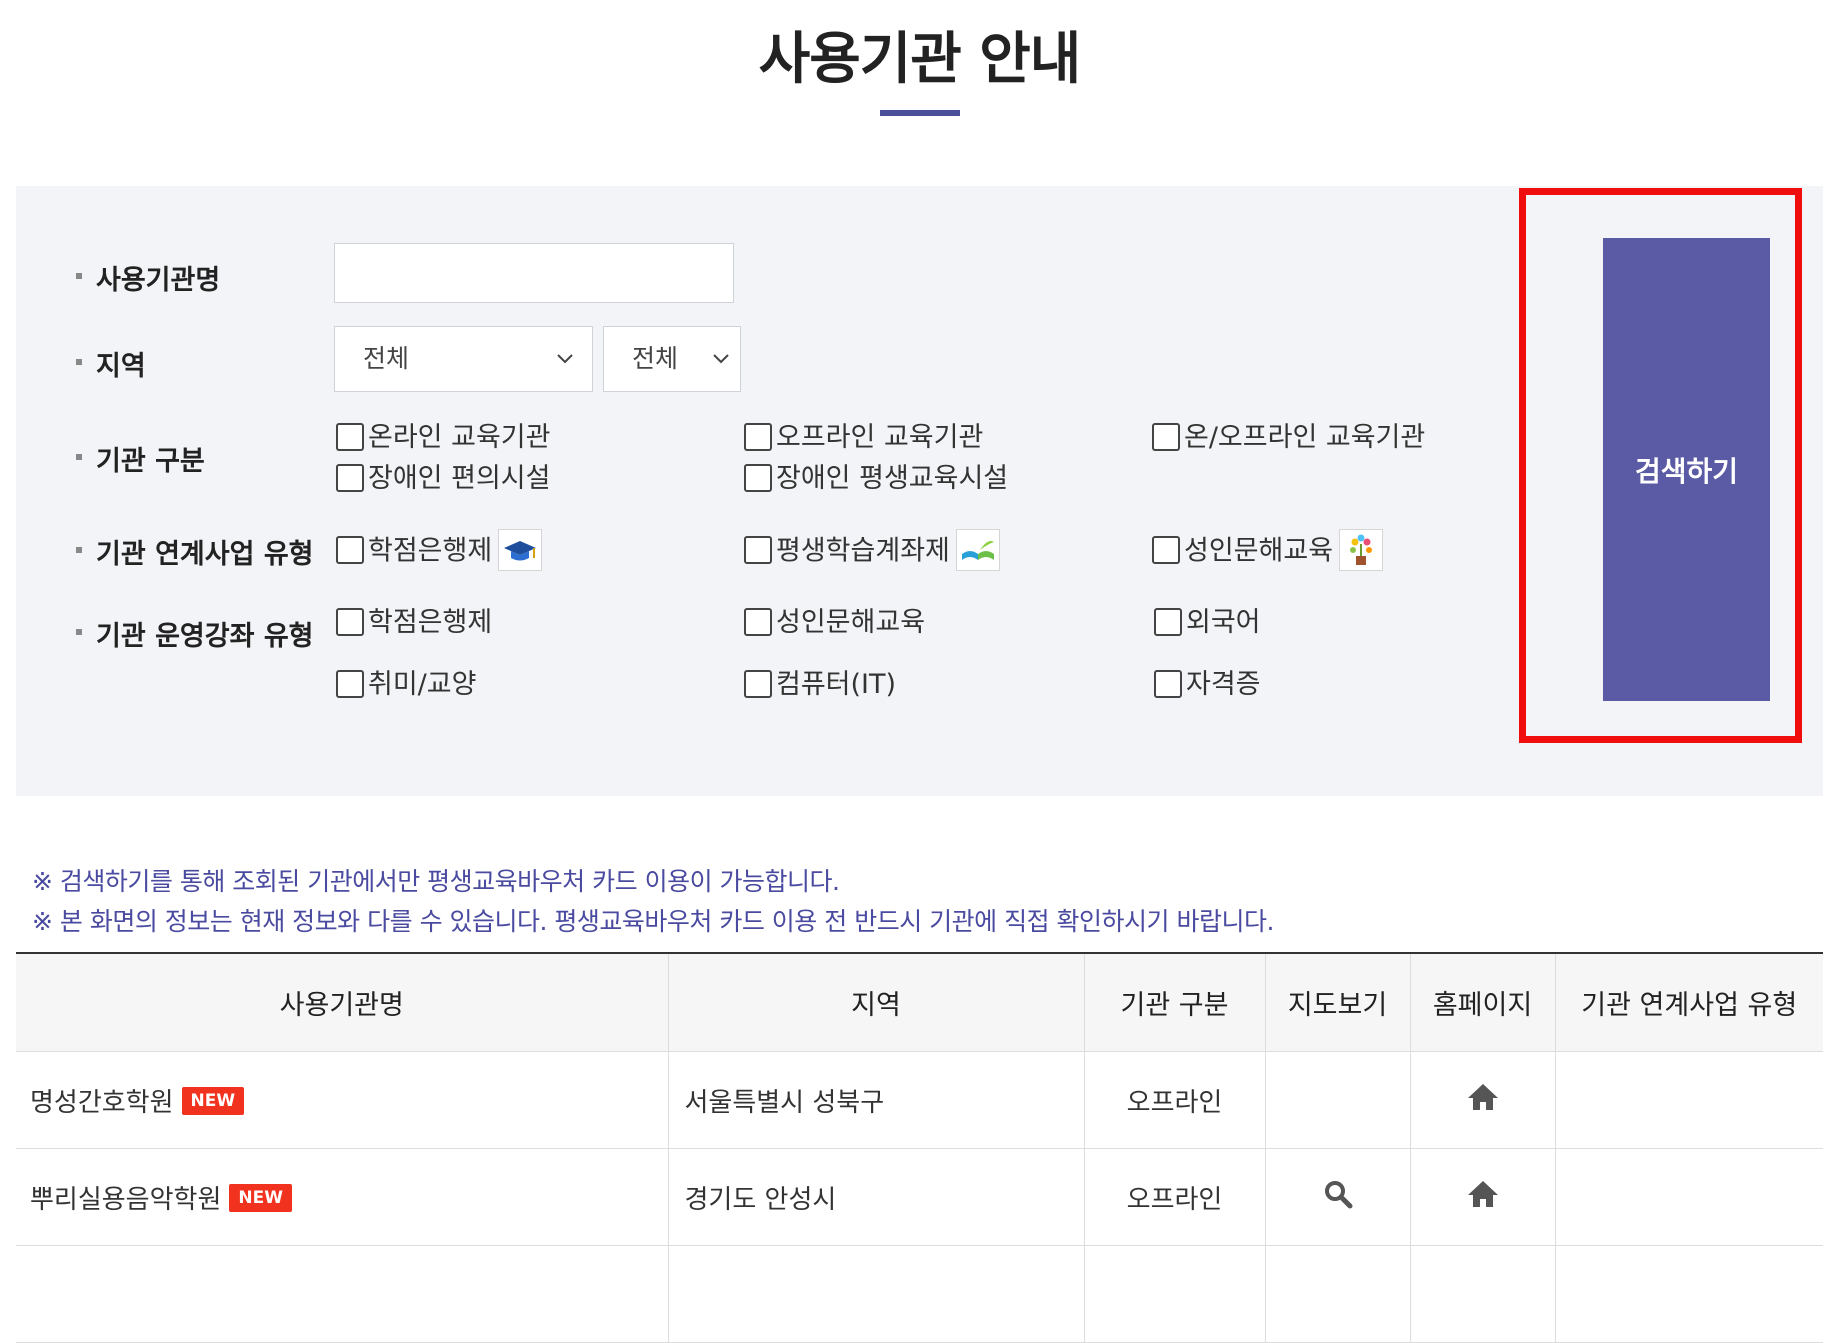 This screenshot has width=1839, height=1343. Describe the element at coordinates (880, 437) in the screenshot. I see `checkbox-label: 오프라인 교육기관` at that location.